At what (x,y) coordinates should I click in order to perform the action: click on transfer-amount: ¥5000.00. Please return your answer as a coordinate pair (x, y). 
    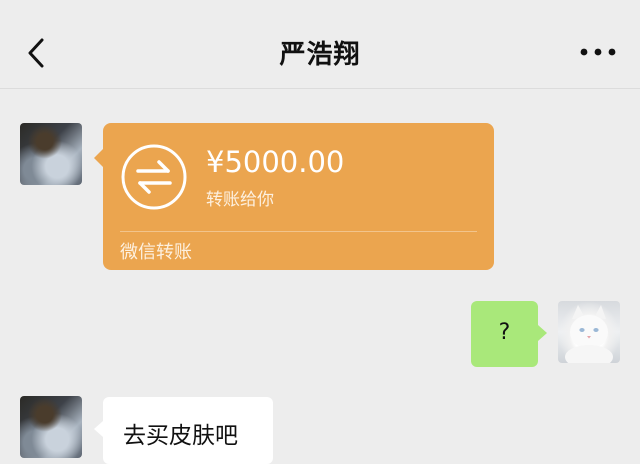
    Looking at the image, I should click on (275, 162).